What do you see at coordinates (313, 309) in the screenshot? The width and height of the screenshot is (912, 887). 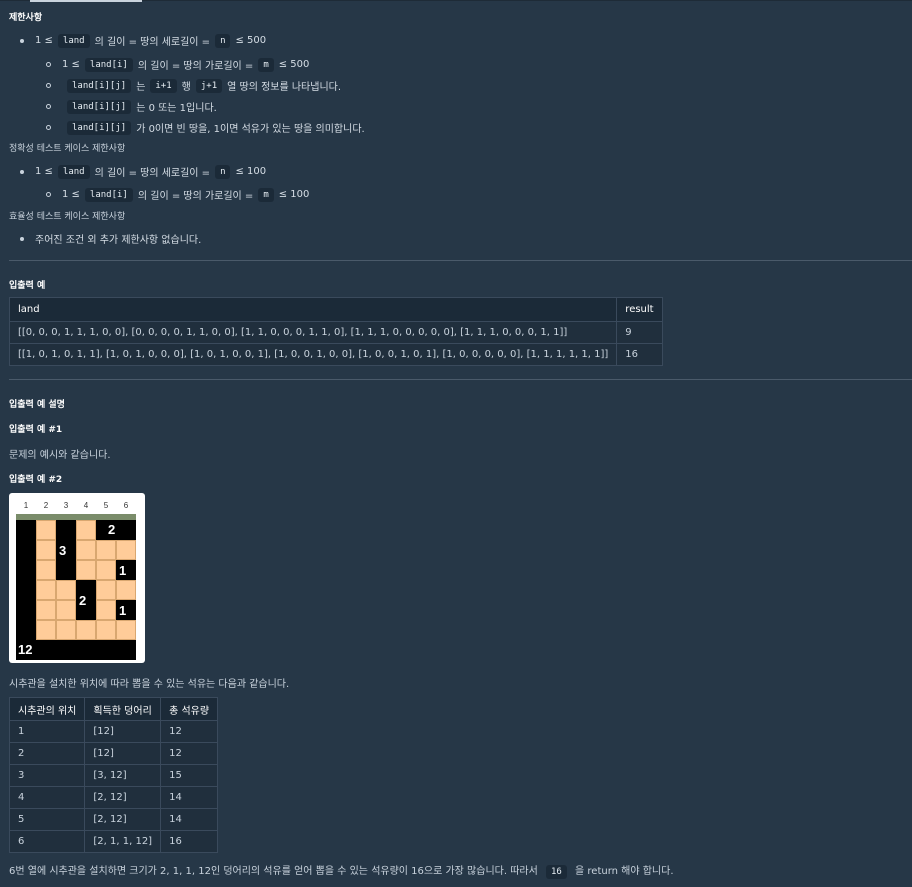 I see `column-header: land` at bounding box center [313, 309].